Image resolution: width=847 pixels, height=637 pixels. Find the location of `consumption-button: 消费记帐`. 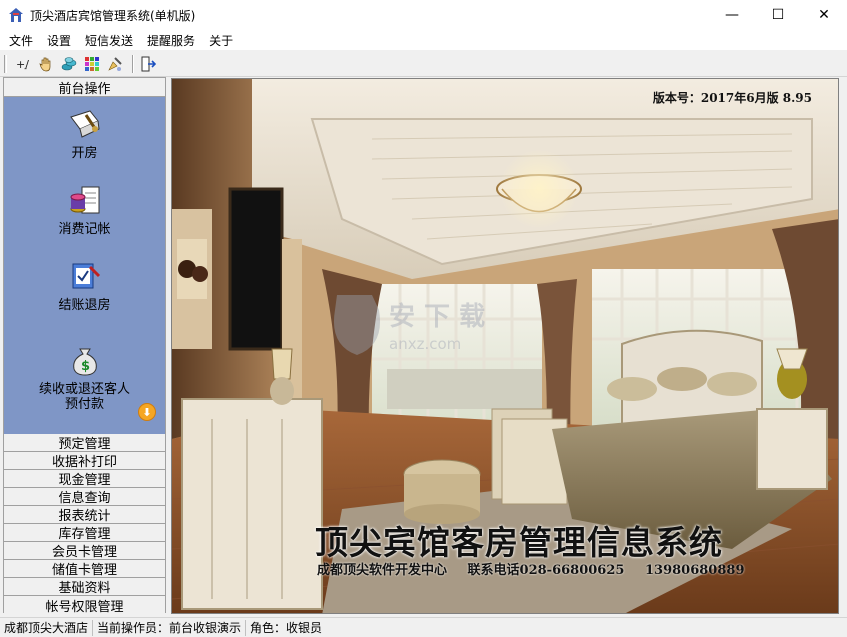

consumption-button: 消费记帐 is located at coordinates (84, 210).